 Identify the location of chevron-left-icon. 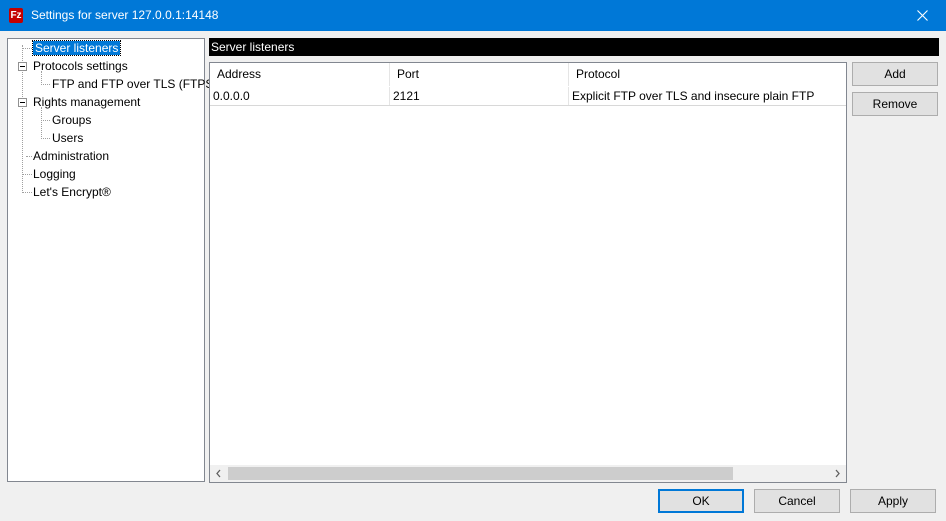
(218, 473).